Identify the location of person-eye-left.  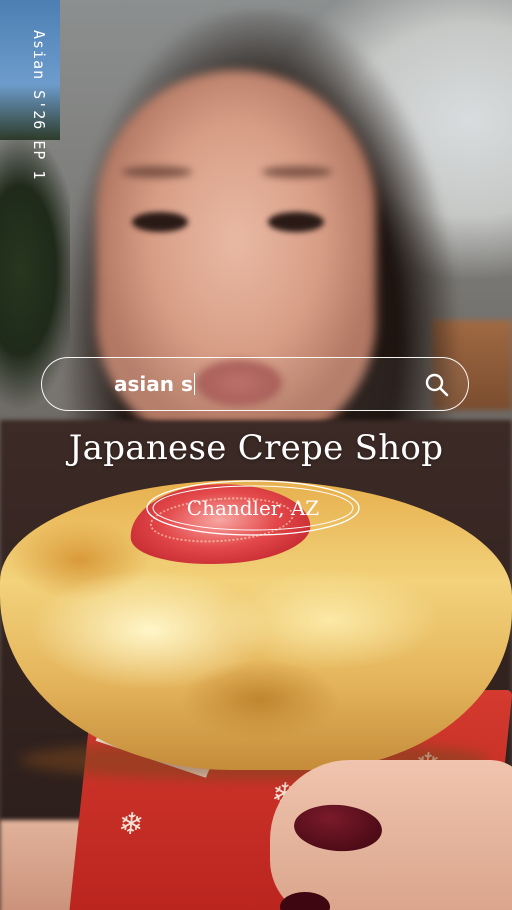
(160, 222).